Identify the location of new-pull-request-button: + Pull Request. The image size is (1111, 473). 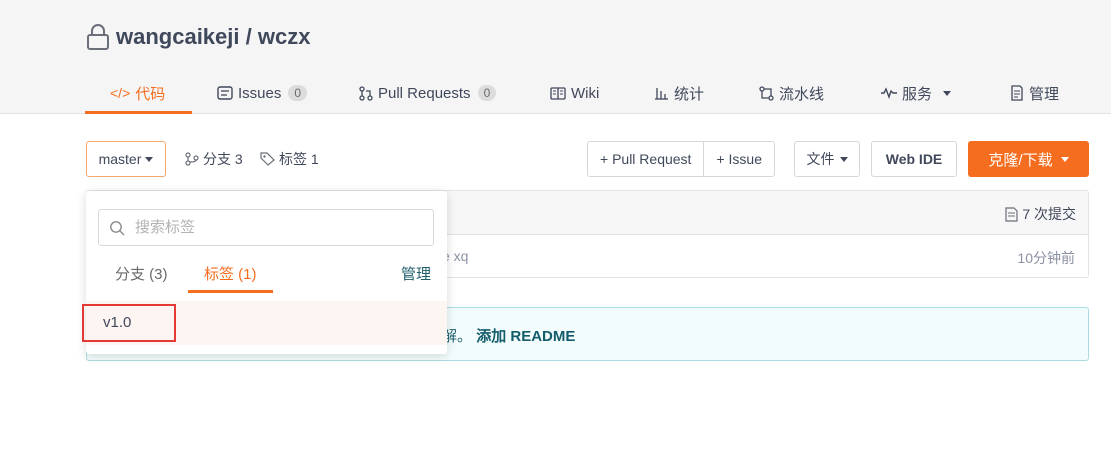
(645, 159).